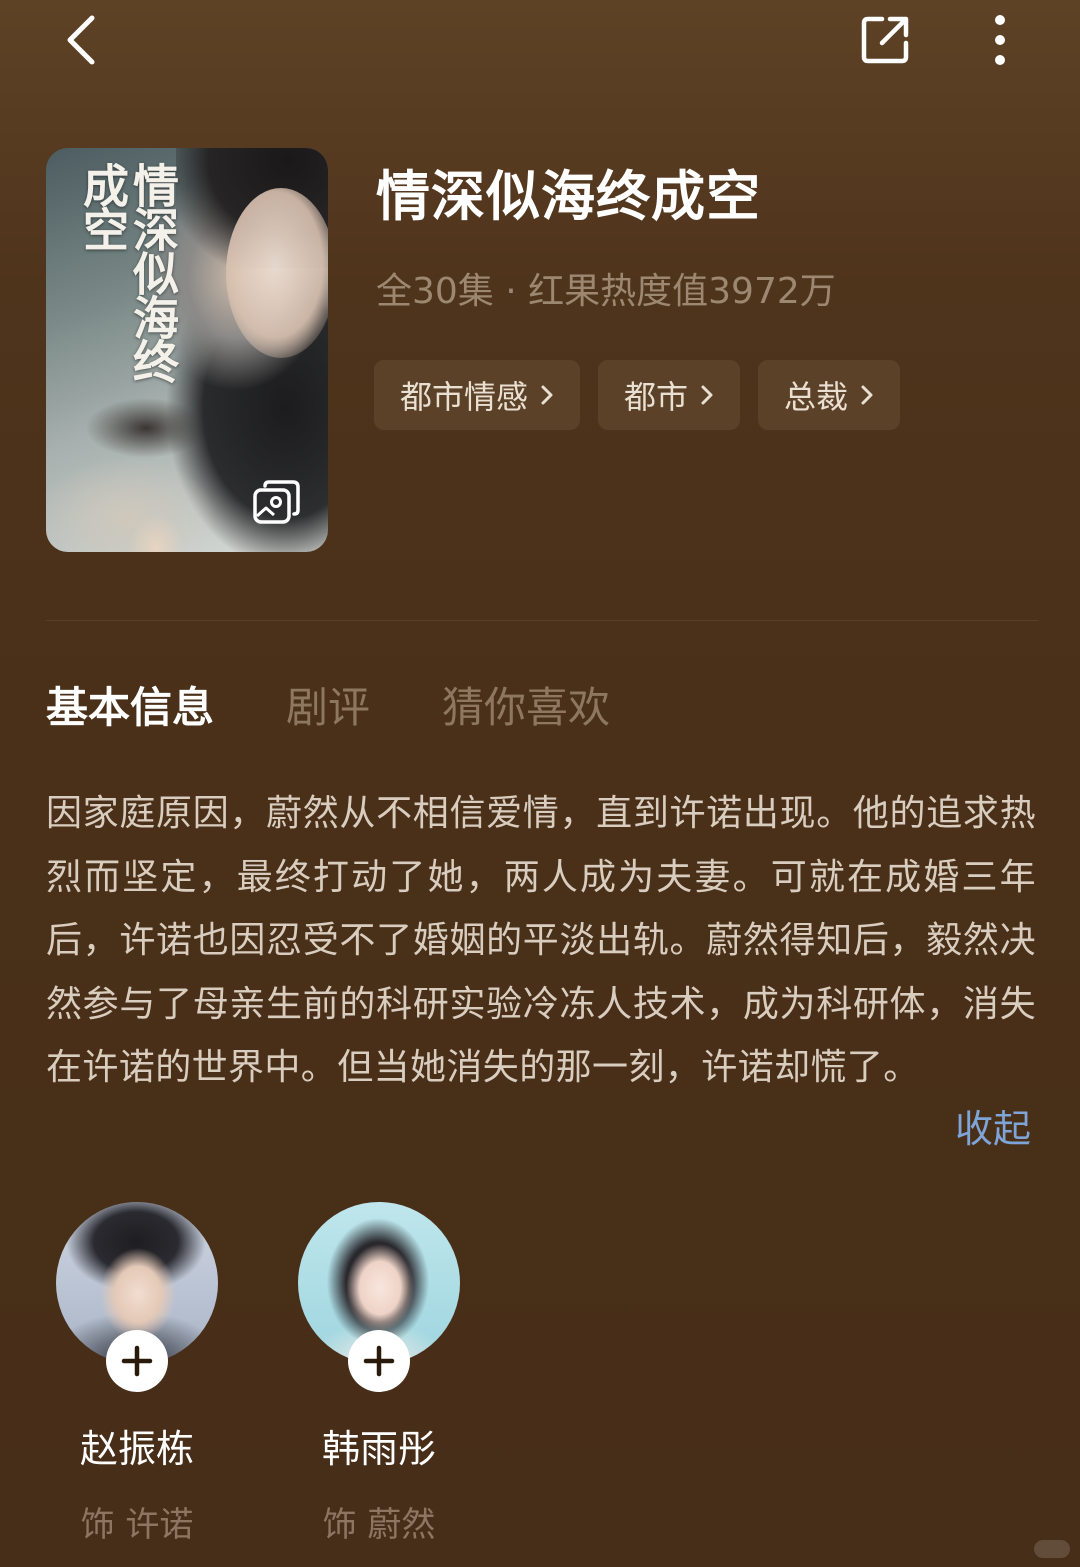  I want to click on tag-button: 都市, so click(669, 395).